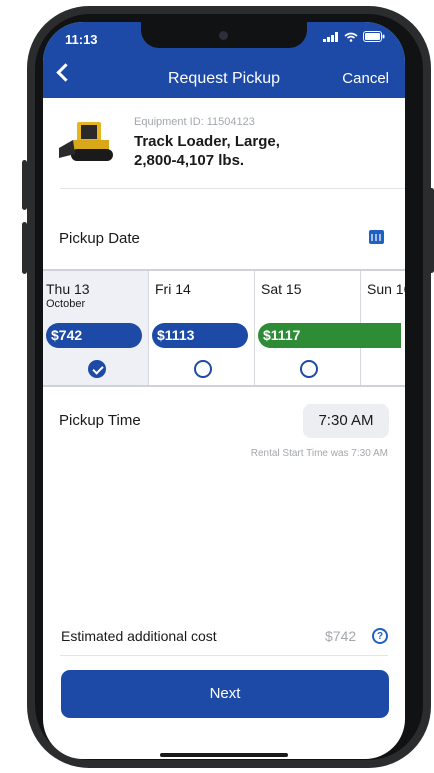  What do you see at coordinates (374, 36) in the screenshot?
I see `battery-icon` at bounding box center [374, 36].